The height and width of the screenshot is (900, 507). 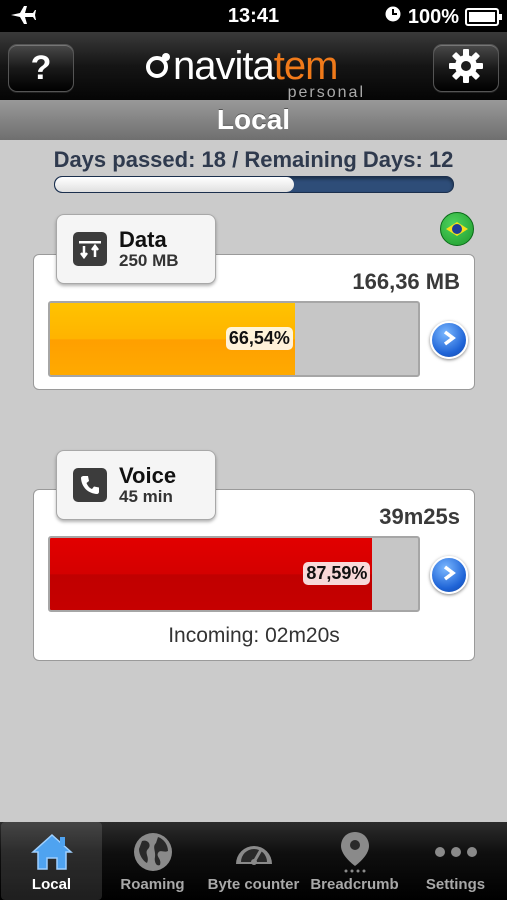 What do you see at coordinates (253, 16) in the screenshot?
I see `status-bar: 13:41 100%` at bounding box center [253, 16].